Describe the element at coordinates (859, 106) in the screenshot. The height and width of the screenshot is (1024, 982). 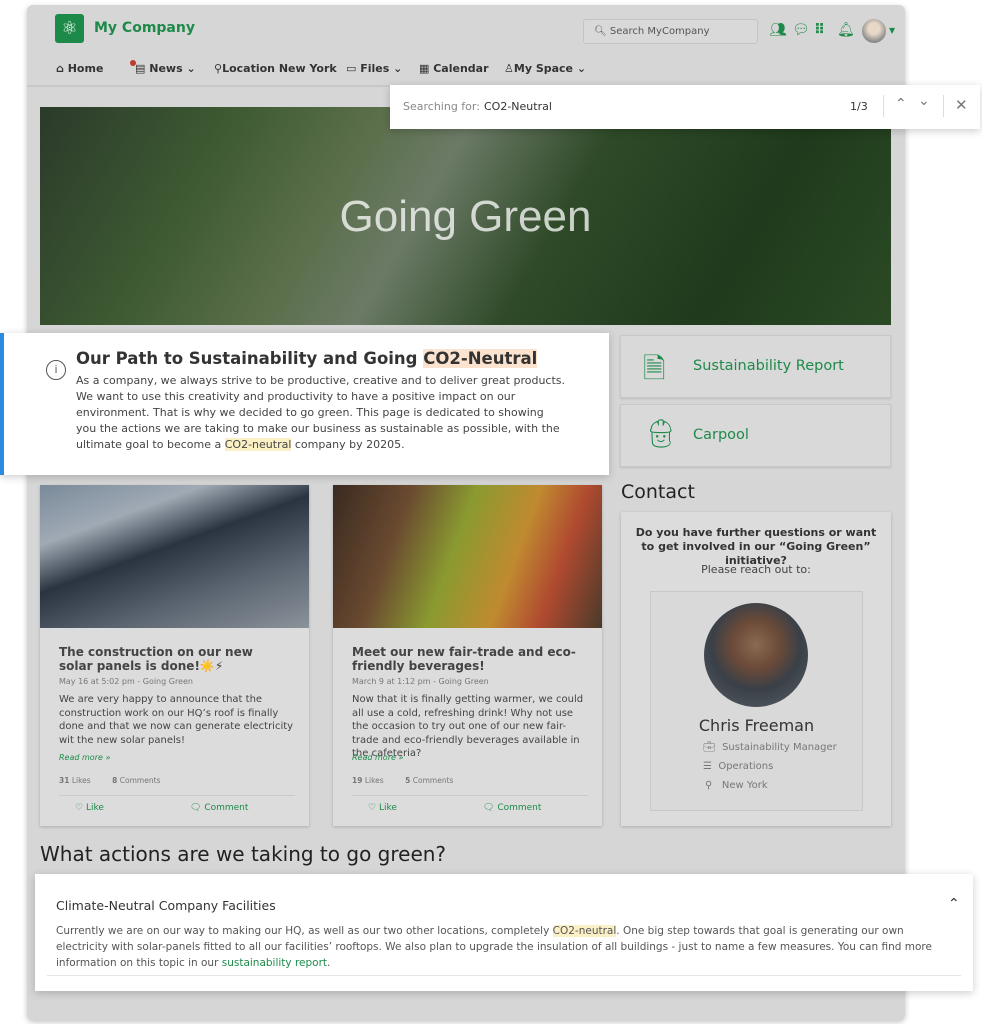
I see `find-count: 1/3` at that location.